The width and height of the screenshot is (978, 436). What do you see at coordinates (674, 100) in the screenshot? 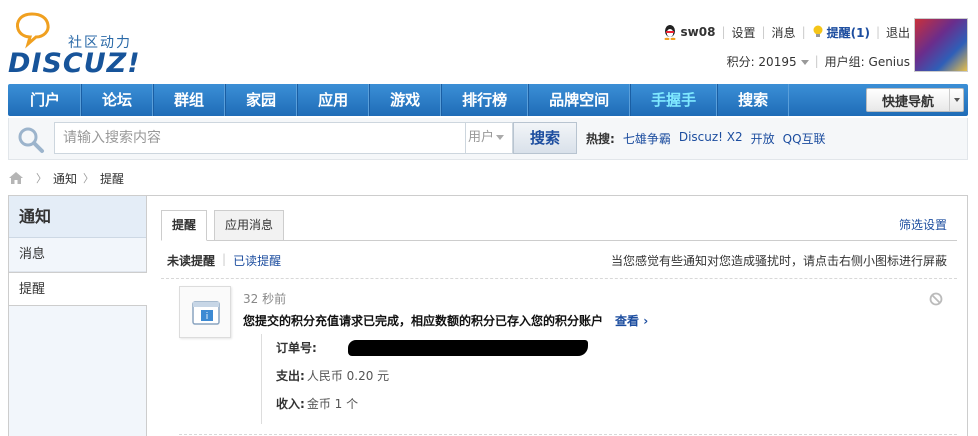
I see `nav-item-handshake: 手握手` at bounding box center [674, 100].